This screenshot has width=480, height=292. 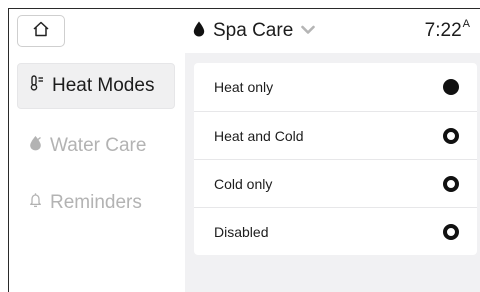 I want to click on sidebar-item-label: Reminders, so click(x=96, y=202).